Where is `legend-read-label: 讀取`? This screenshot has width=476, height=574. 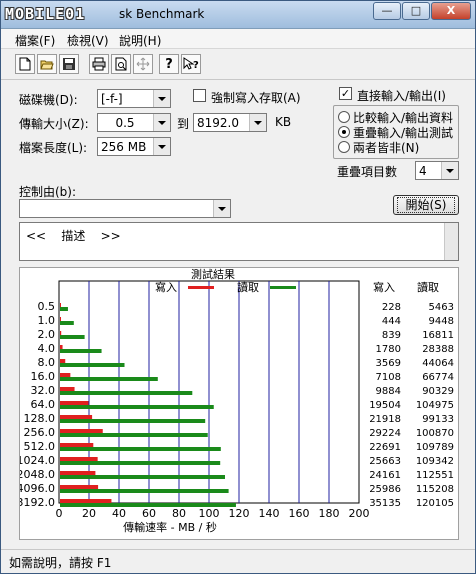
legend-read-label: 讀取 is located at coordinates (248, 287).